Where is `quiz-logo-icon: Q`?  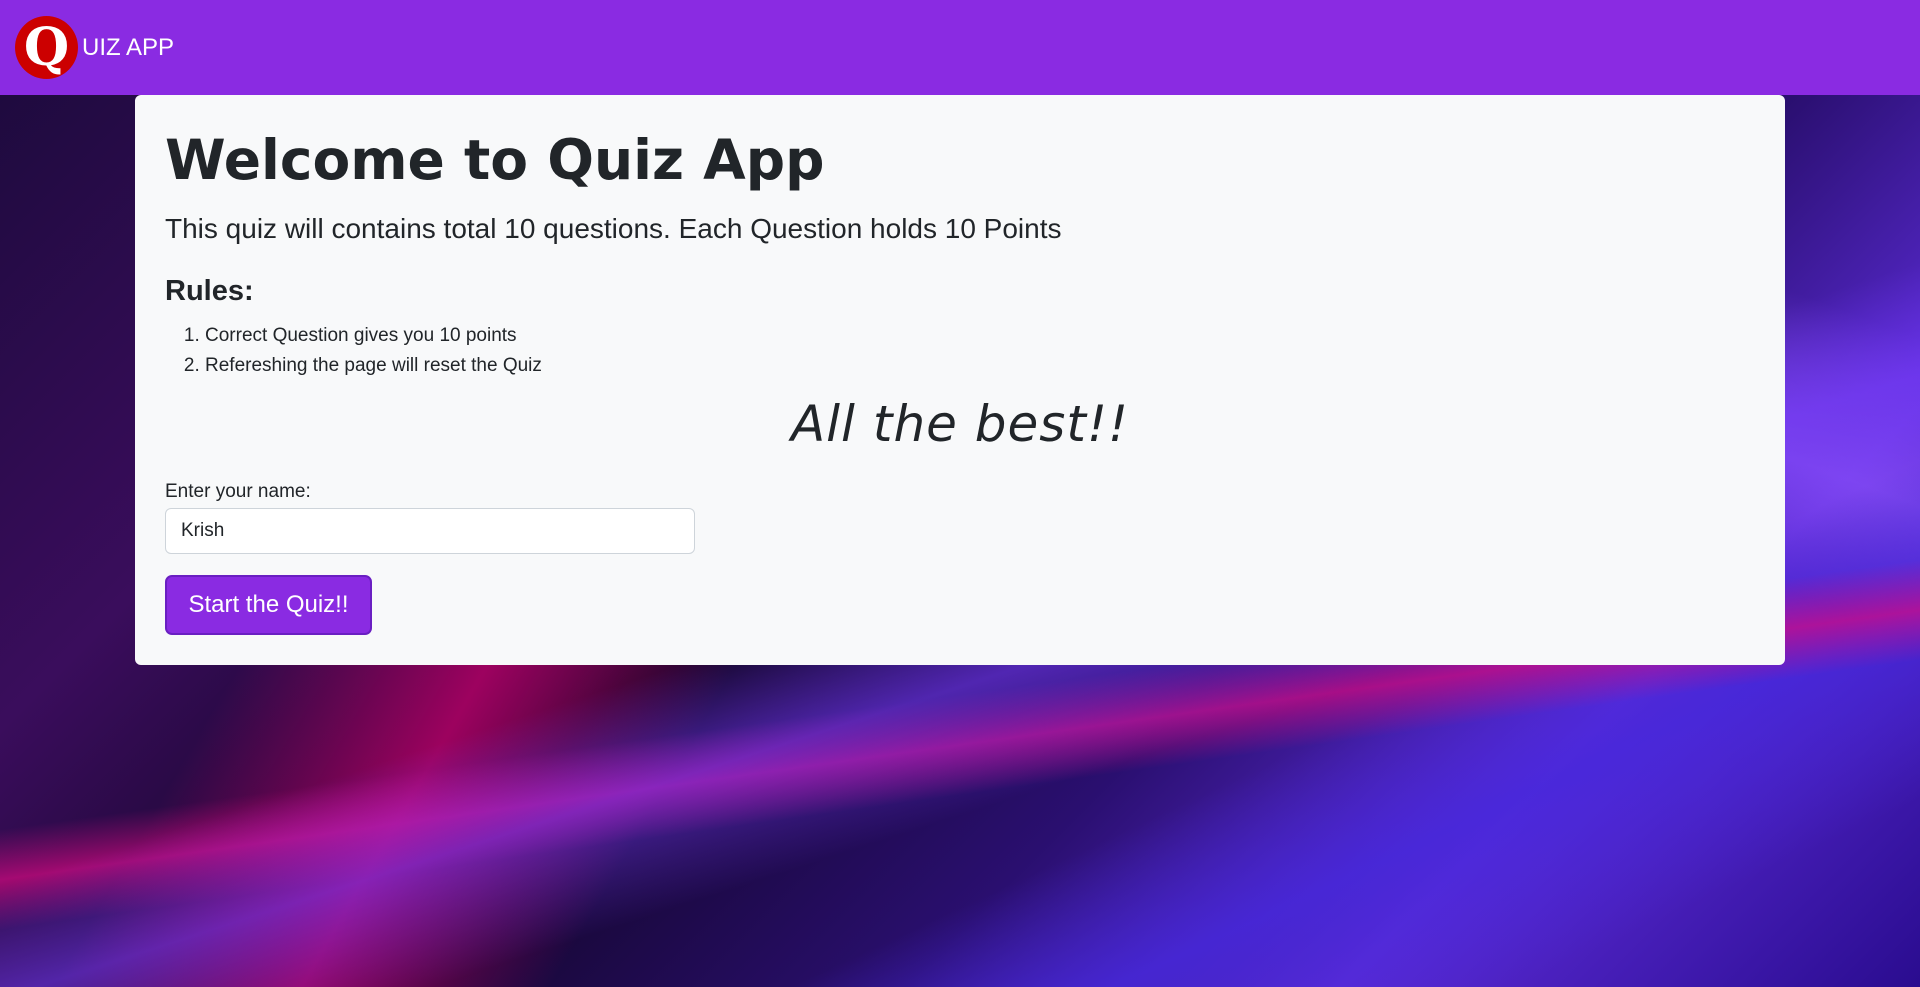
quiz-logo-icon: Q is located at coordinates (46, 47).